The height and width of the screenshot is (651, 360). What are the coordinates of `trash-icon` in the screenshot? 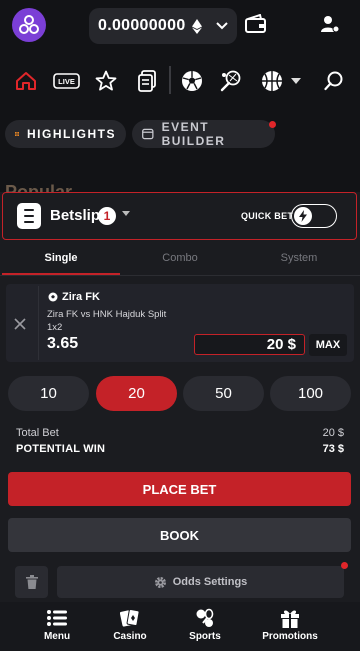 It's located at (31, 582).